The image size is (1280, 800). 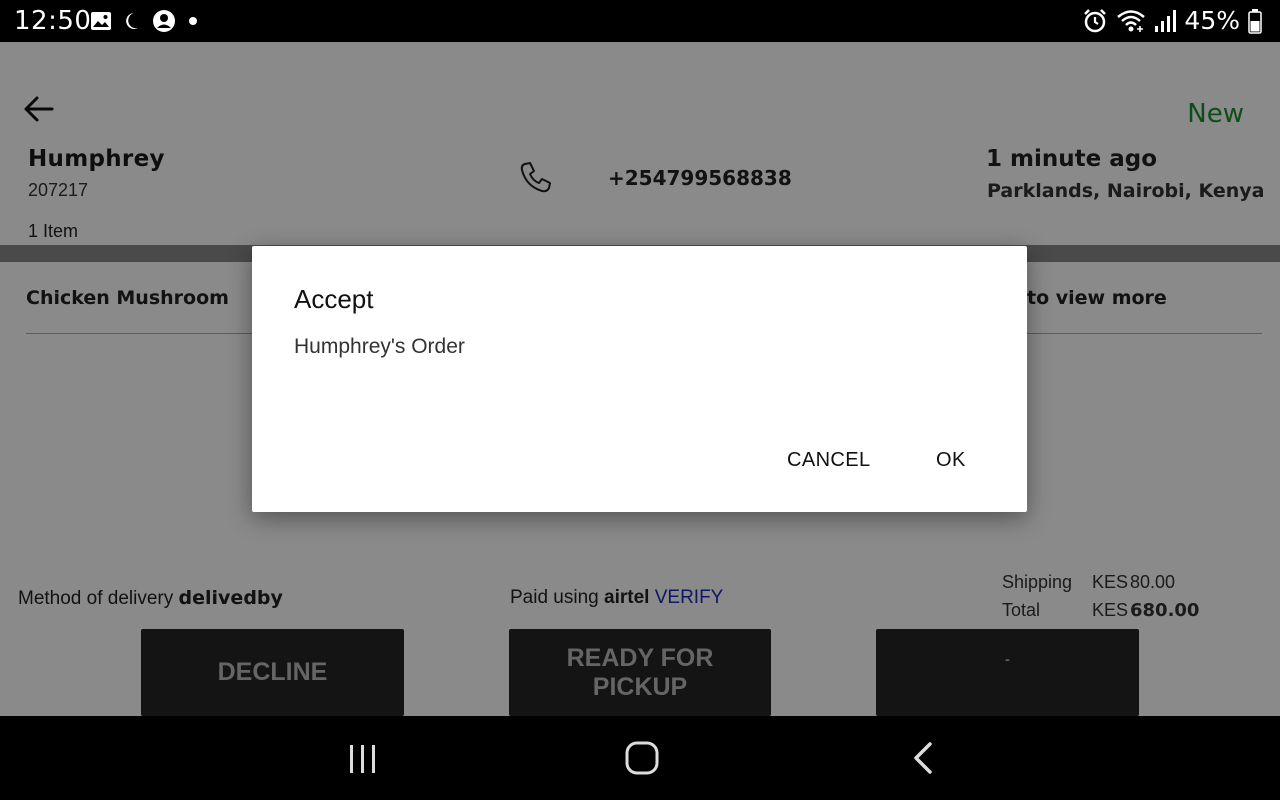 I want to click on status-time: 12:50, so click(x=53, y=21).